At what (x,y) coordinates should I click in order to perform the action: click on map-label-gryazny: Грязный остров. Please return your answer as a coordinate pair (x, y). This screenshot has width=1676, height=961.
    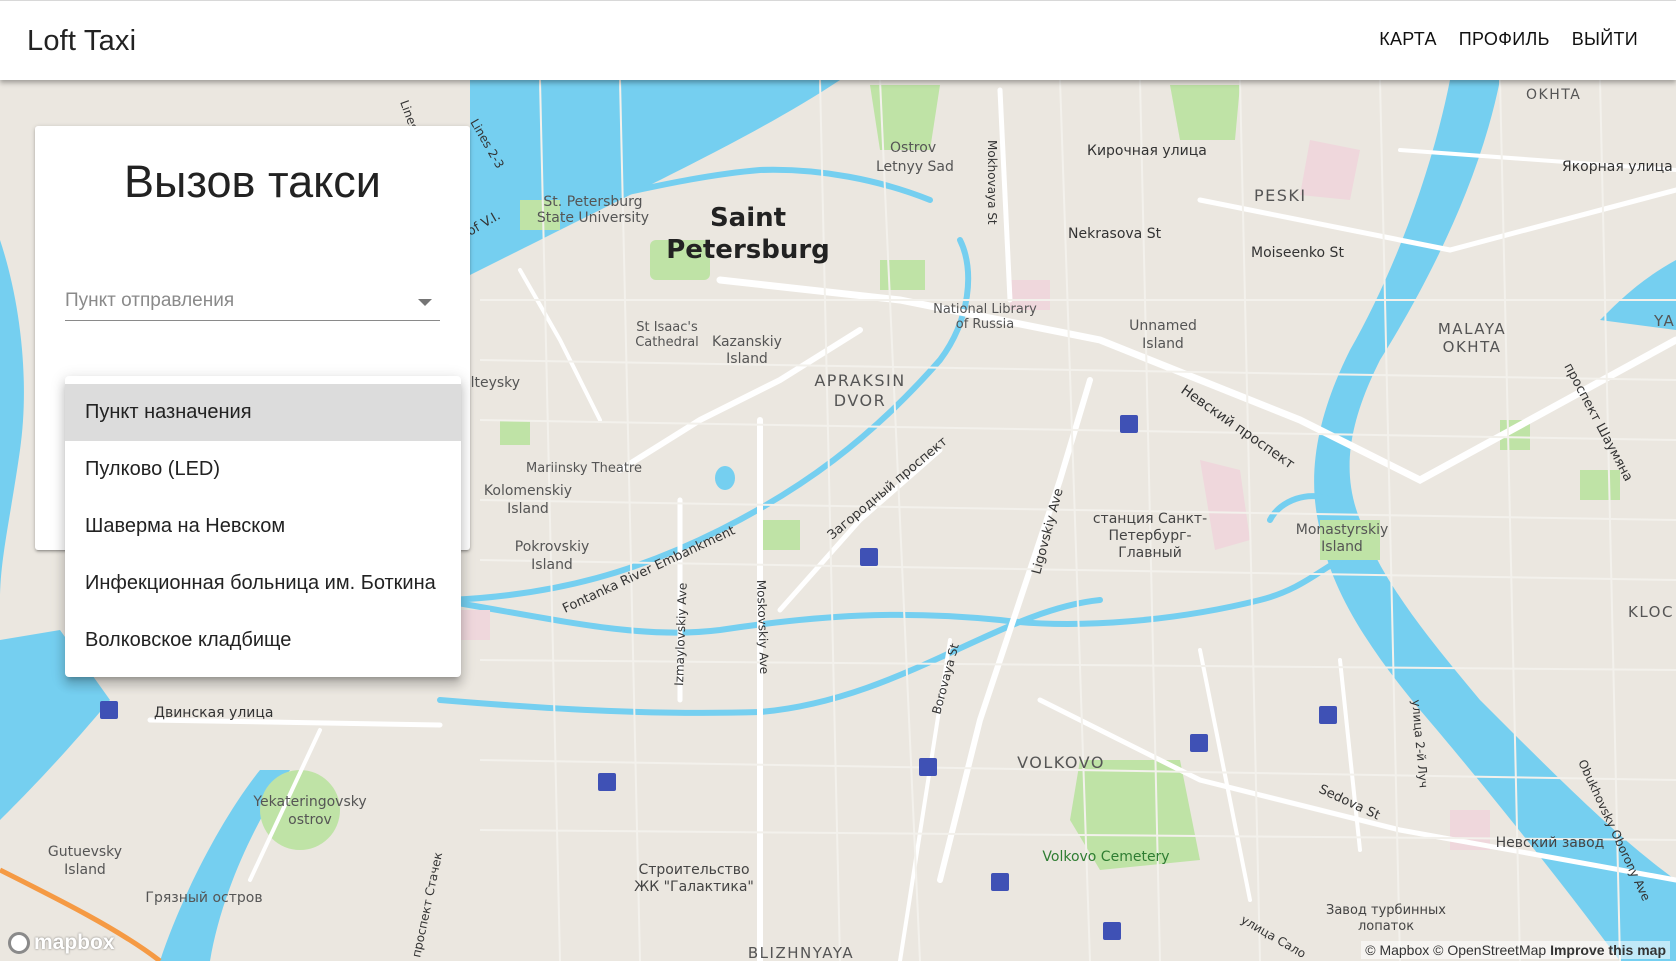
    Looking at the image, I should click on (203, 898).